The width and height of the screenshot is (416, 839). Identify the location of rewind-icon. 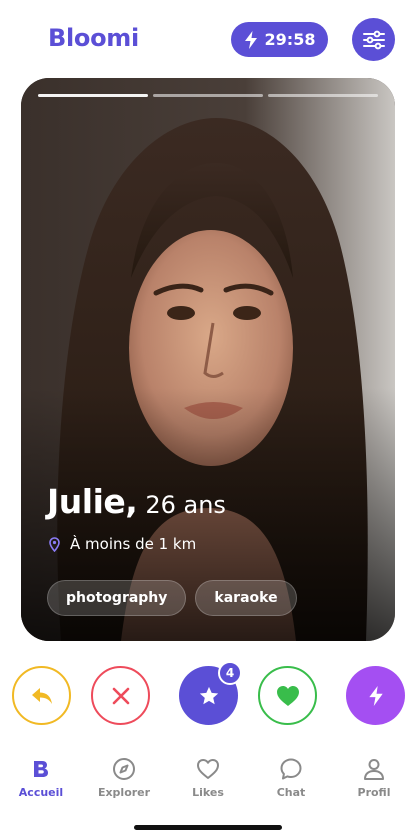
(41, 695).